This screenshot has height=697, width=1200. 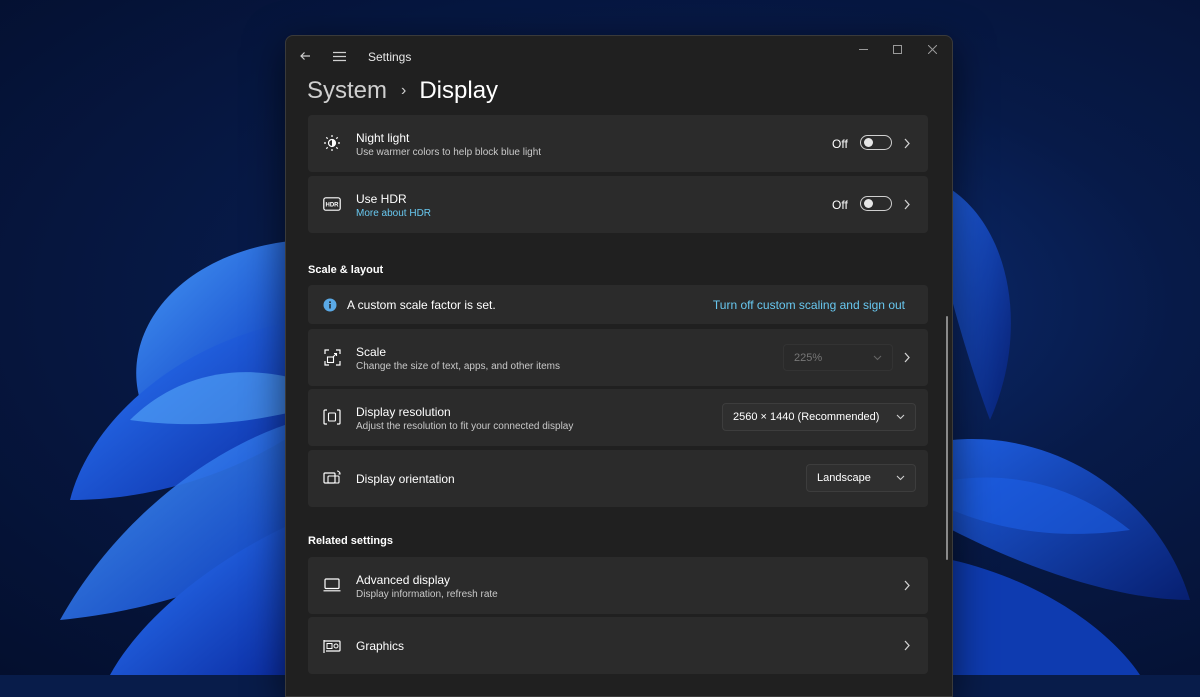 I want to click on close-button, so click(x=932, y=51).